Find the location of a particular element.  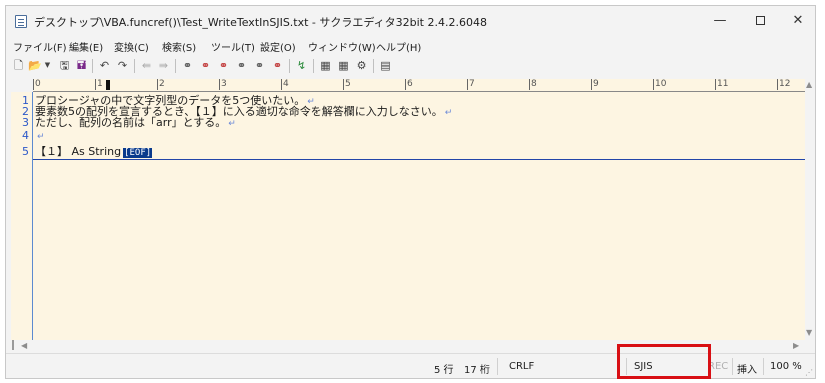

ruler-cursor is located at coordinates (108, 85).